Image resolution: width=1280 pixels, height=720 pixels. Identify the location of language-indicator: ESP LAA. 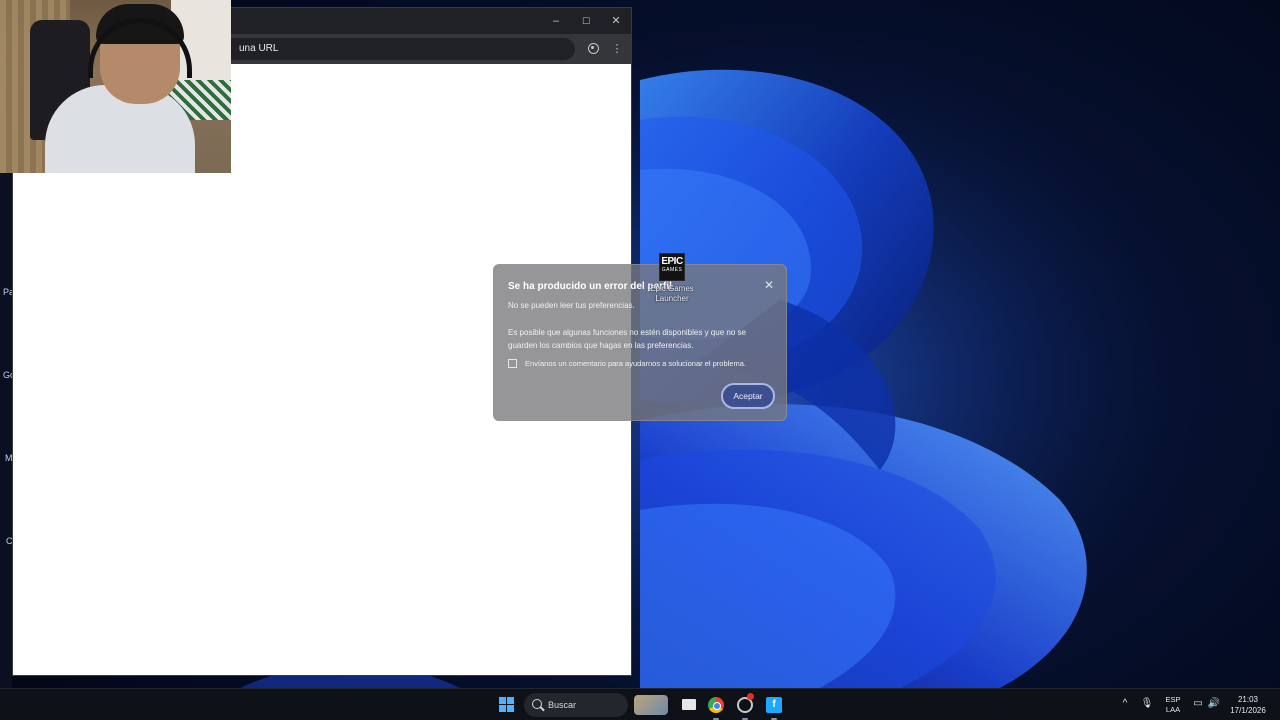
(1173, 707).